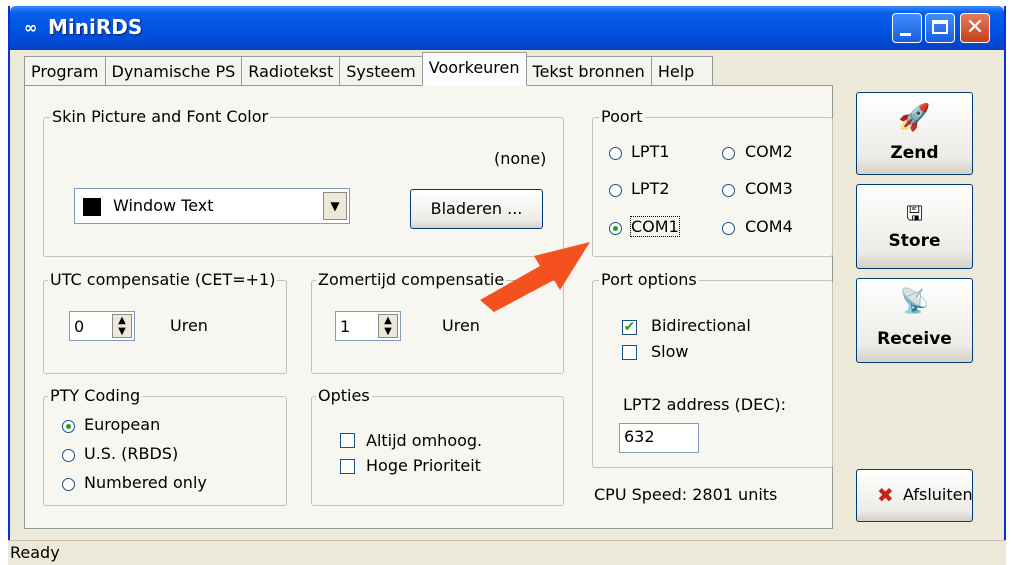 The width and height of the screenshot is (1011, 565). I want to click on dst-spinner: 1 ▲ ▼, so click(368, 326).